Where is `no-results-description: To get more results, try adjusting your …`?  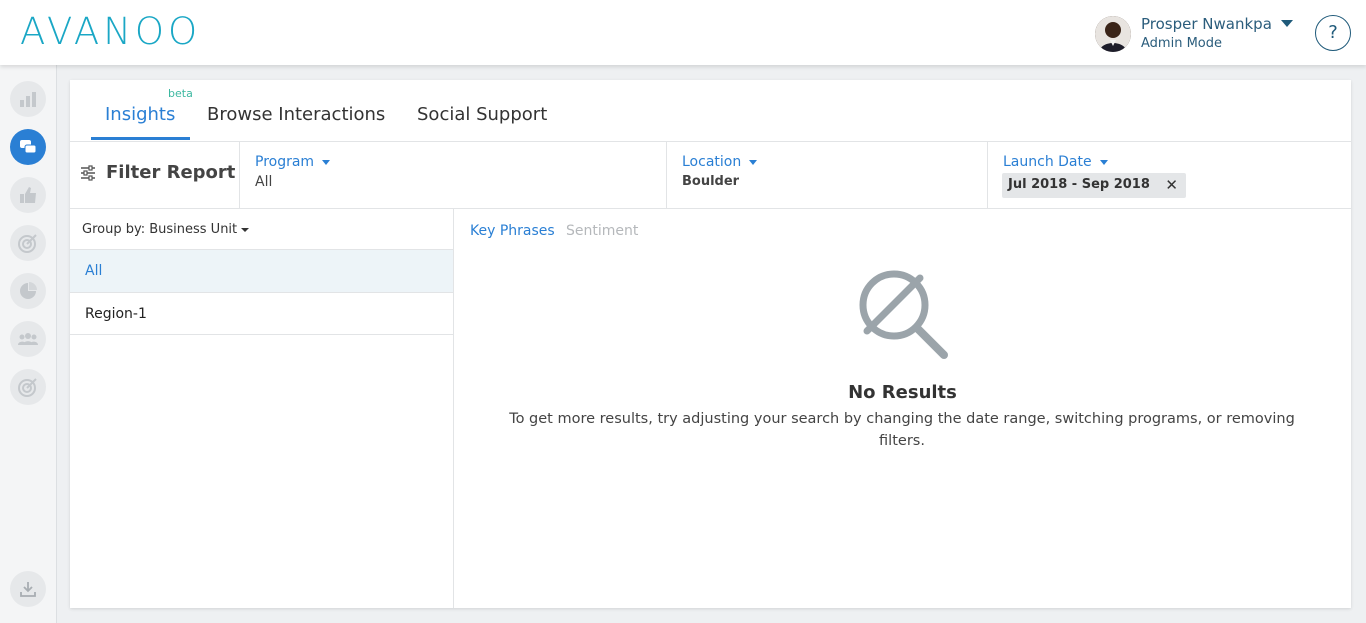
no-results-description: To get more results, try adjusting your … is located at coordinates (902, 430).